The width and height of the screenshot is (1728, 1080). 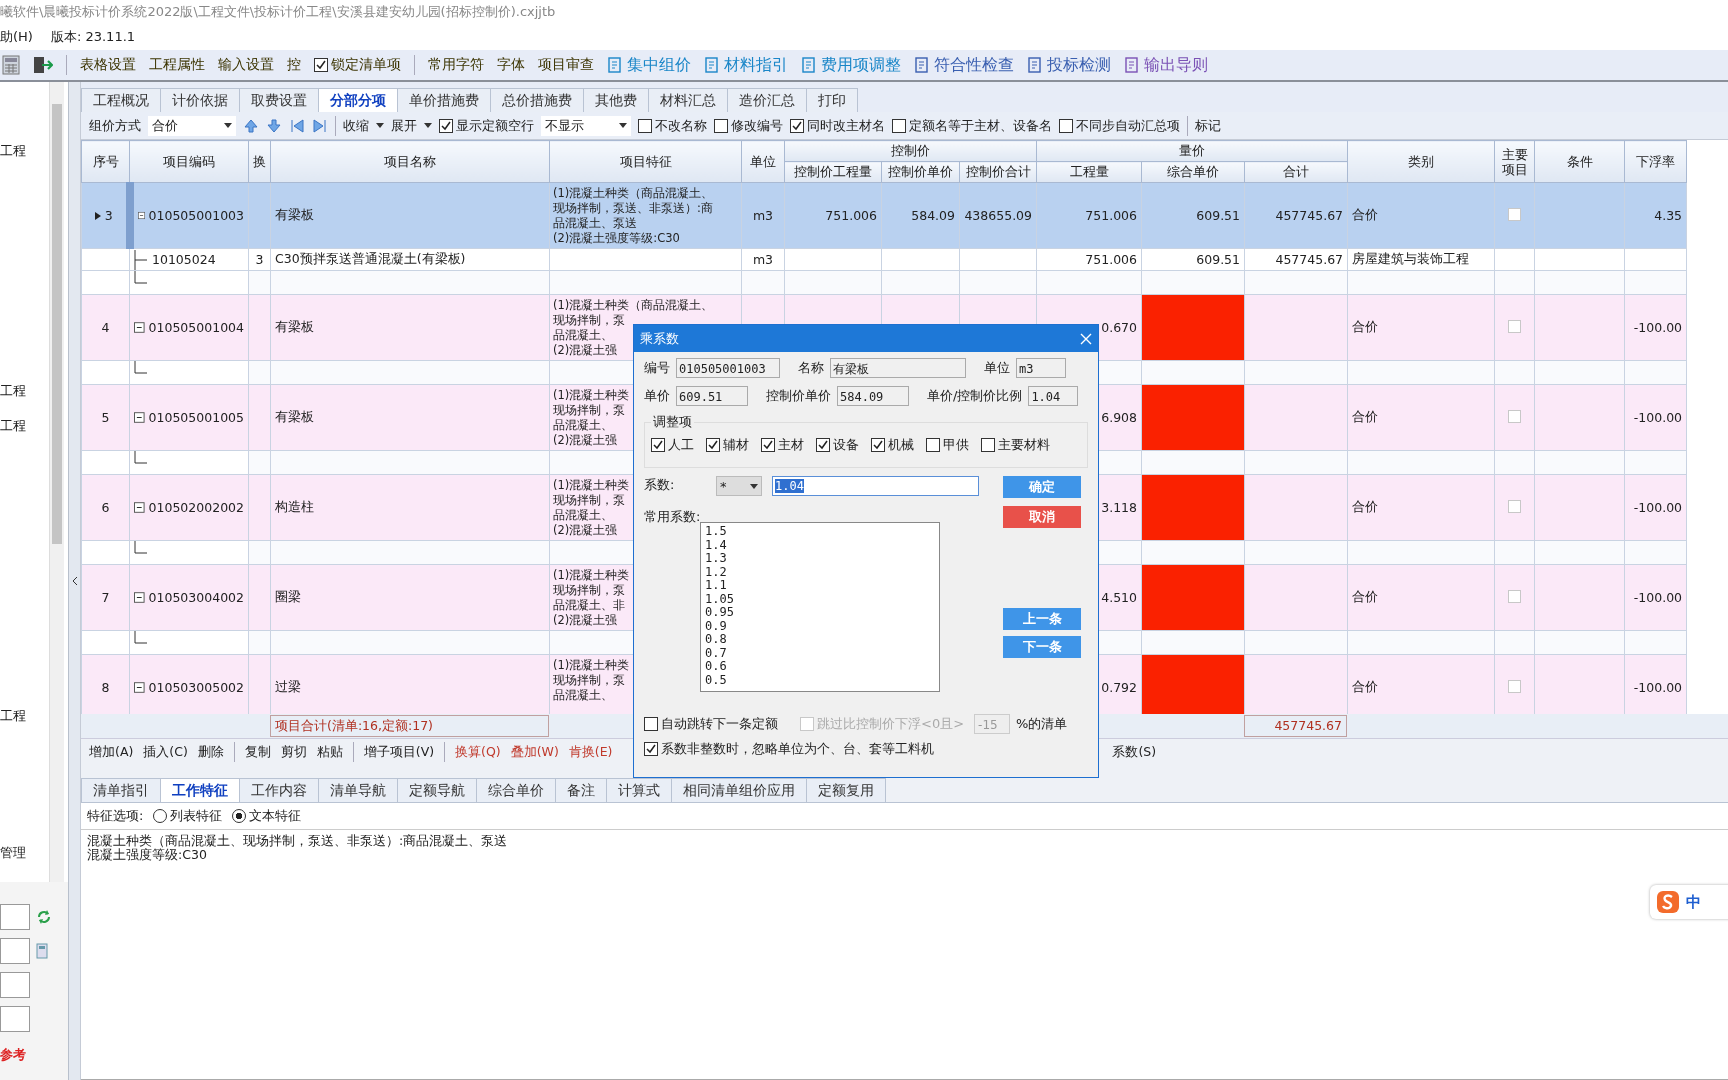 What do you see at coordinates (1579, 161) in the screenshot?
I see `column-header: 条件` at bounding box center [1579, 161].